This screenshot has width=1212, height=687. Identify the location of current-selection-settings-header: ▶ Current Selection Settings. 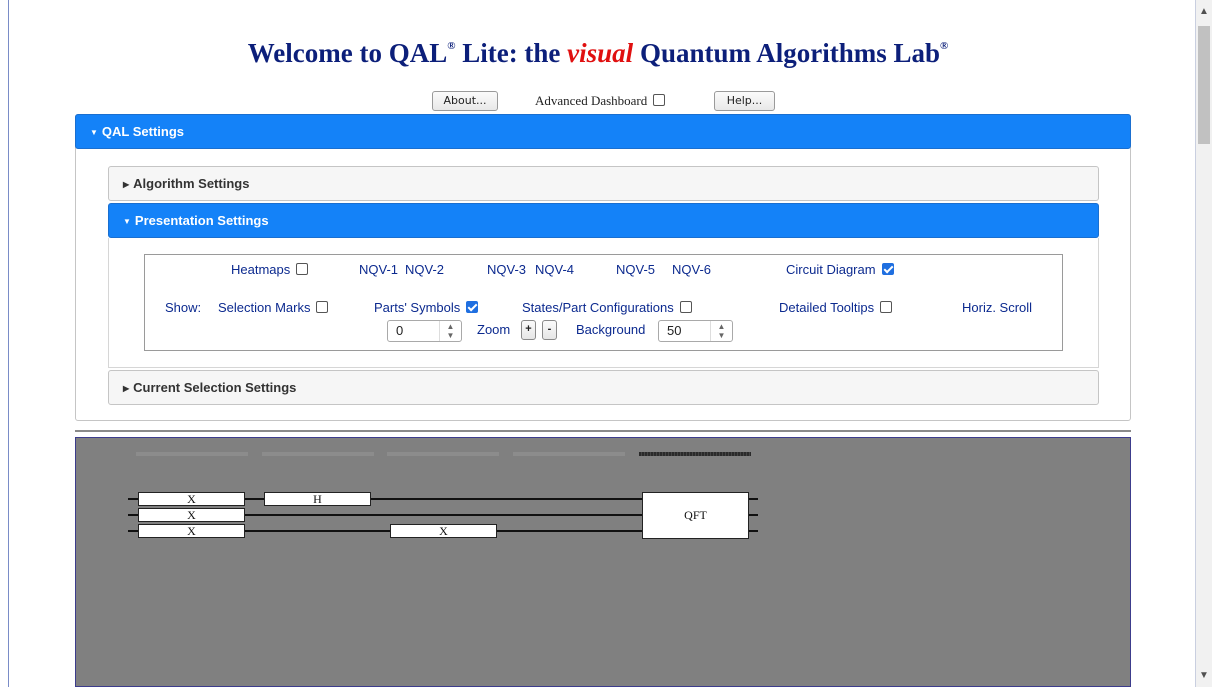
(603, 387).